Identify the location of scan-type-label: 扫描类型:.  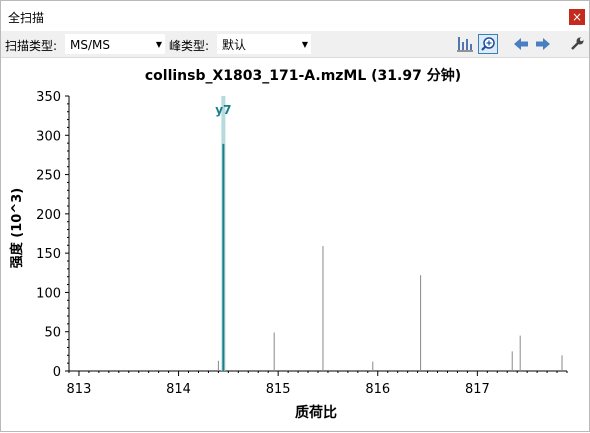
(31, 46).